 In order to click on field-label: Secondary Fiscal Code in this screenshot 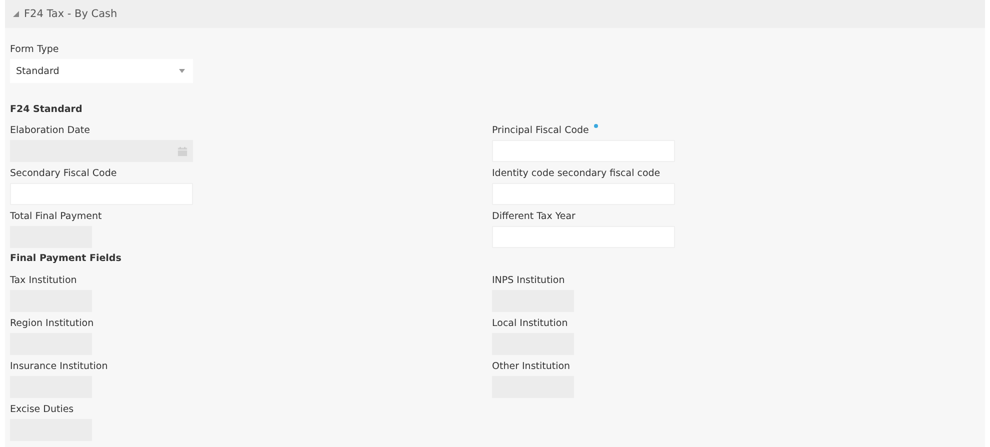, I will do `click(64, 174)`.